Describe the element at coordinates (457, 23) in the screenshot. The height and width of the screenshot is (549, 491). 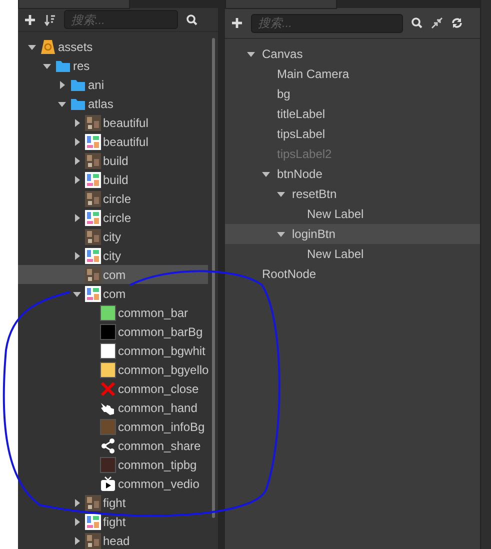
I see `refresh-icon` at that location.